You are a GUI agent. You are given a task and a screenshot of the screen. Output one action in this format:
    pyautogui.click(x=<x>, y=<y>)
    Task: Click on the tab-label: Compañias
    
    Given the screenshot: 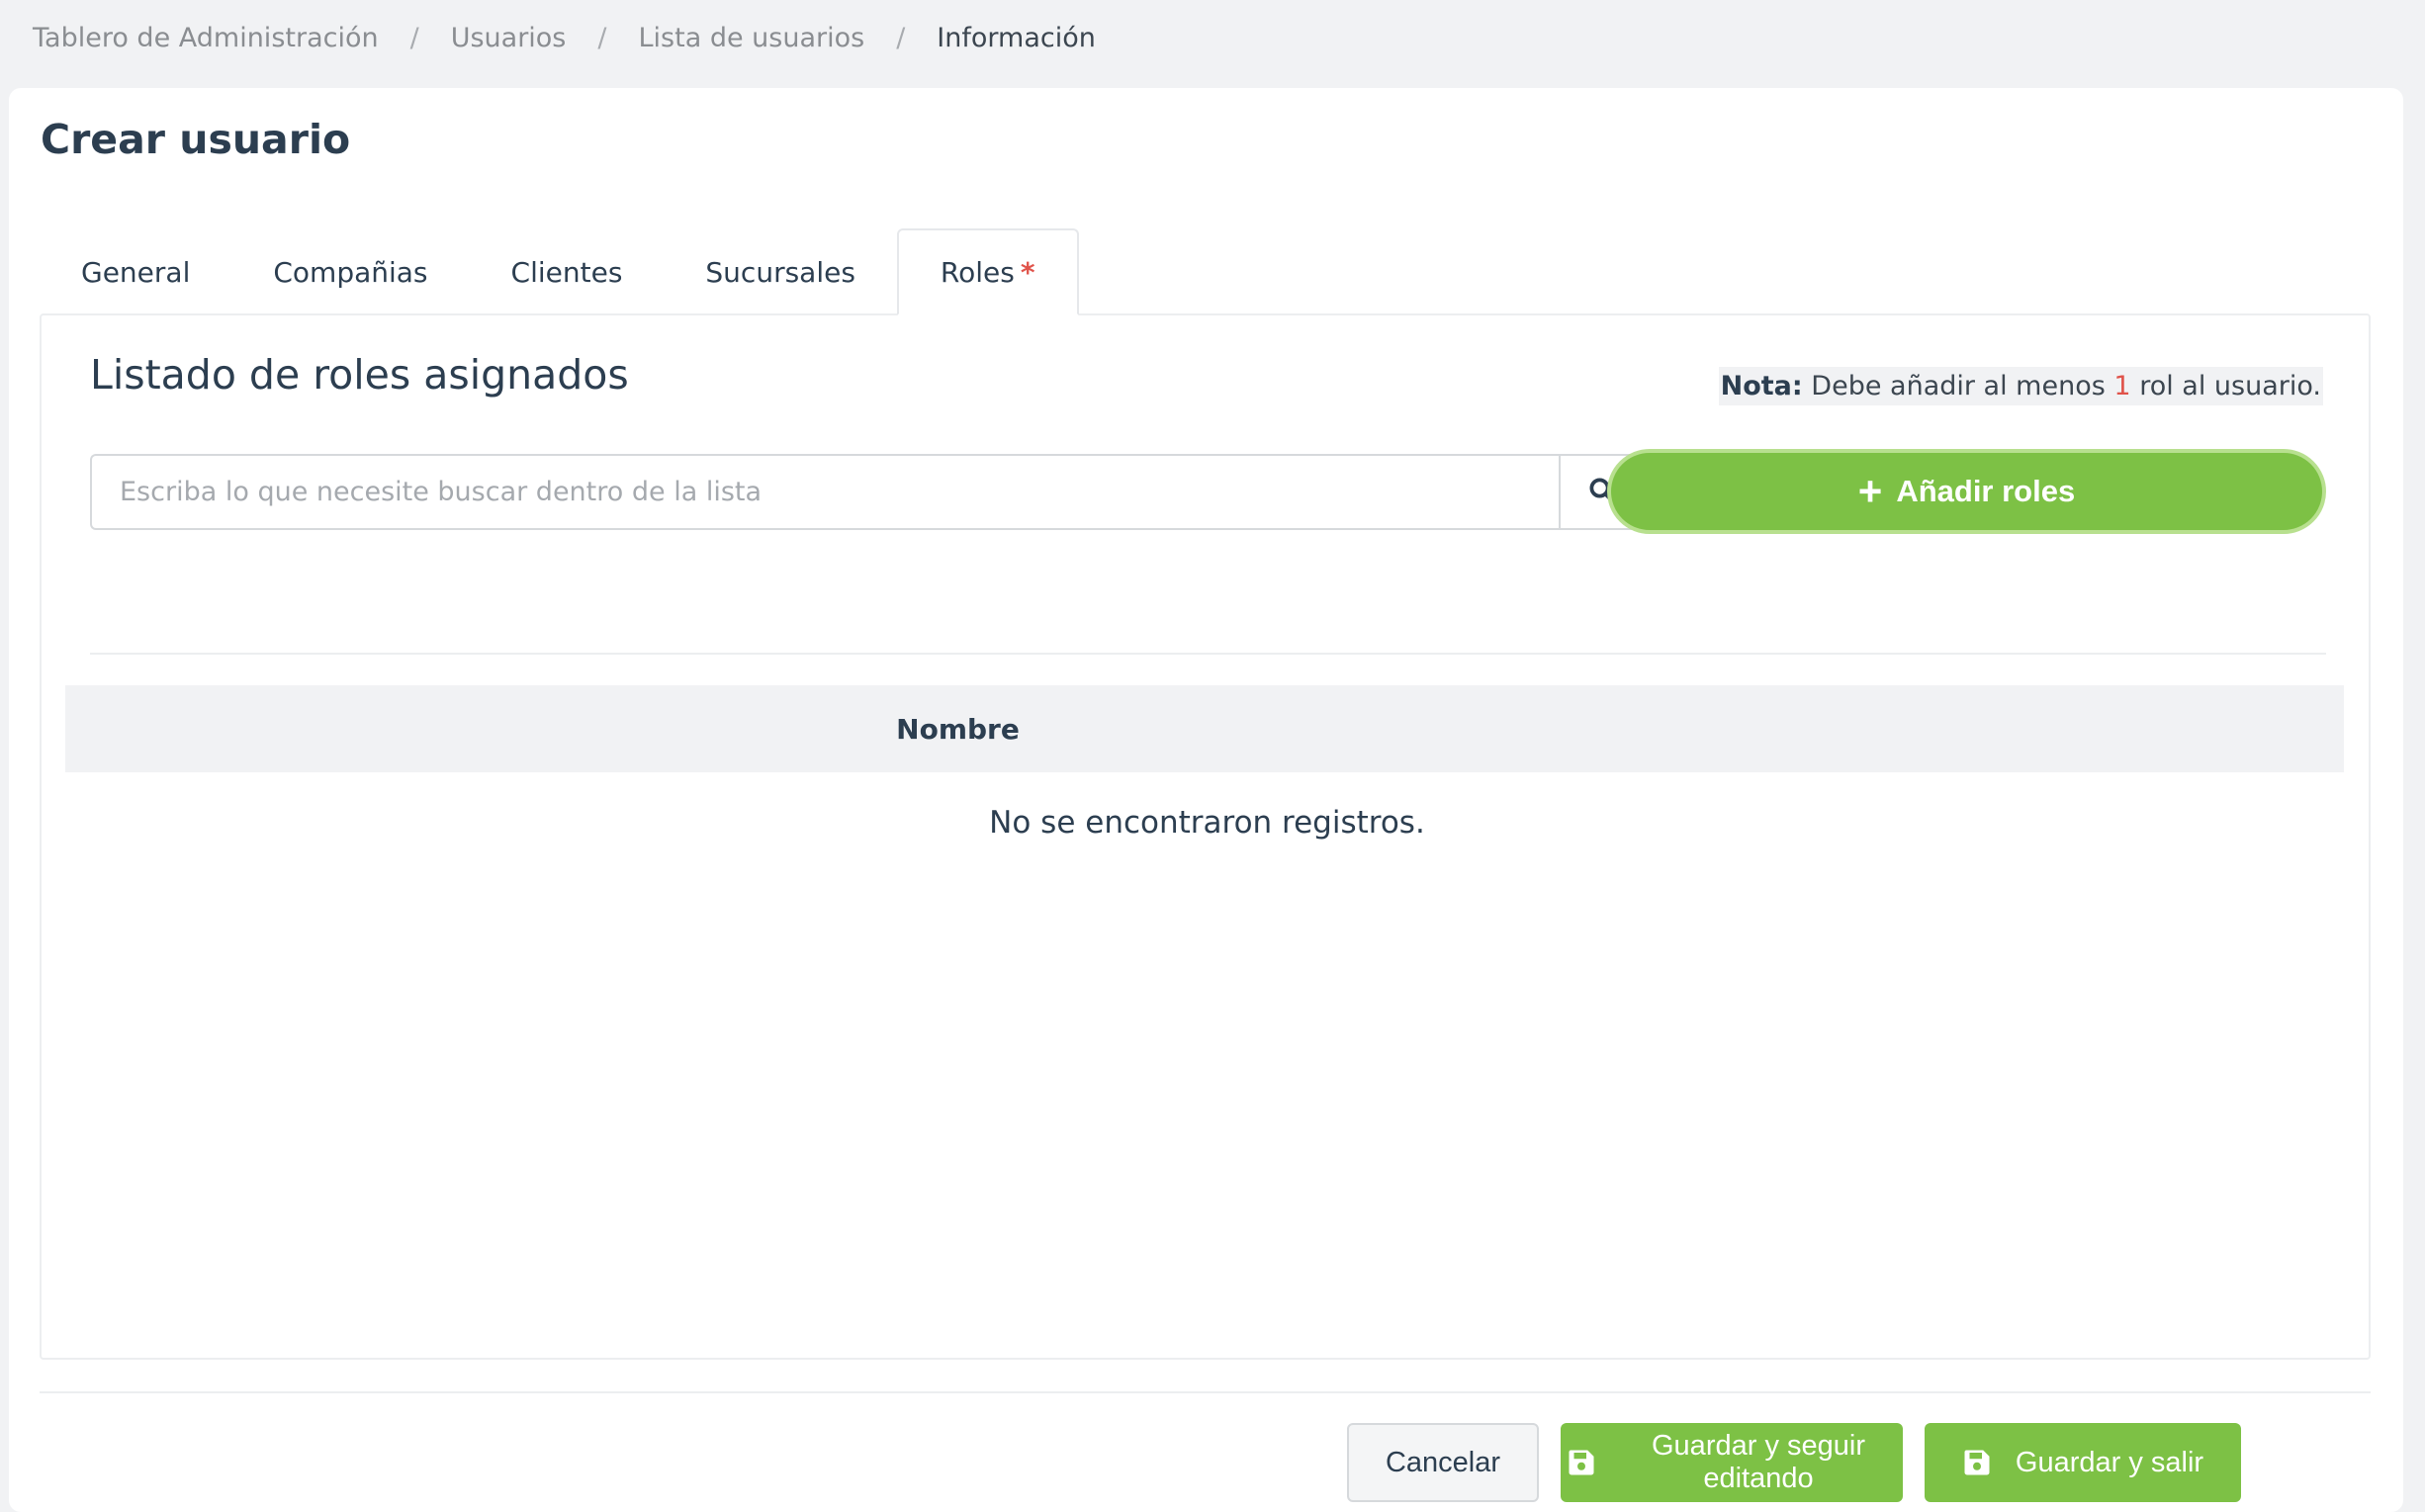 What is the action you would take?
    pyautogui.click(x=350, y=272)
    